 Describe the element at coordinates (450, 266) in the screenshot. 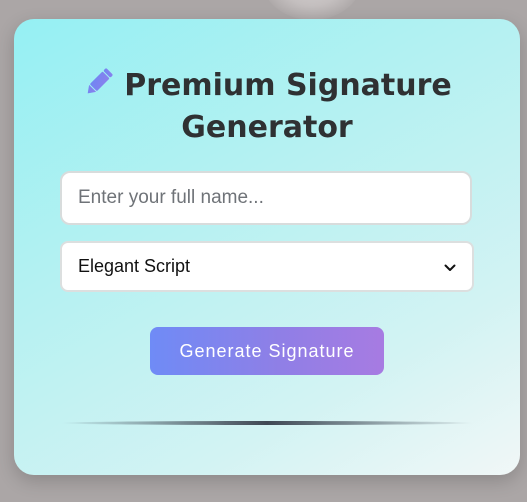

I see `chevron-down-icon` at that location.